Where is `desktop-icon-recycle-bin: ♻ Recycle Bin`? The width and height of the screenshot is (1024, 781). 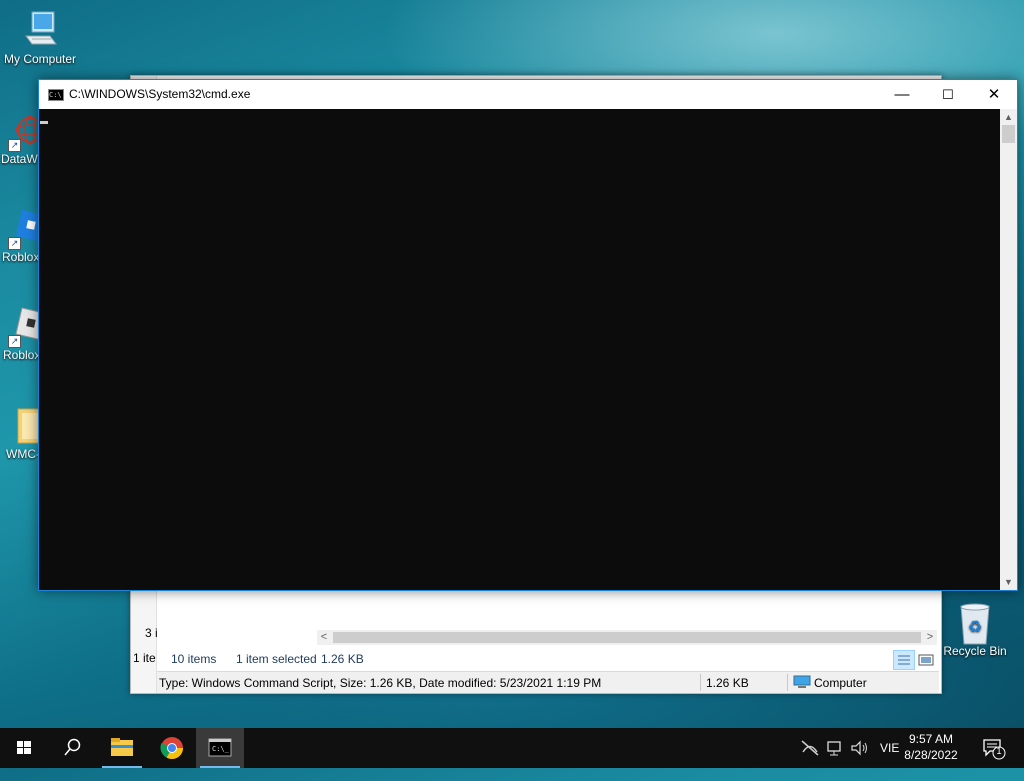
desktop-icon-recycle-bin: ♻ Recycle Bin is located at coordinates (975, 630).